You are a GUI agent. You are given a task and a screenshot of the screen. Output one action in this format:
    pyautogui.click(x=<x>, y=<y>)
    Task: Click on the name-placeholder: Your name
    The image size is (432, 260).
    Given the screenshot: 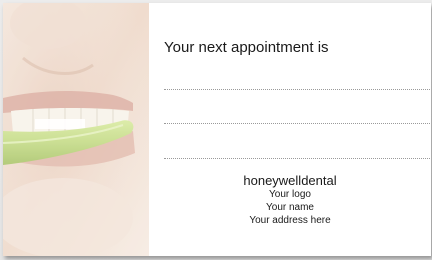 What is the action you would take?
    pyautogui.click(x=290, y=207)
    